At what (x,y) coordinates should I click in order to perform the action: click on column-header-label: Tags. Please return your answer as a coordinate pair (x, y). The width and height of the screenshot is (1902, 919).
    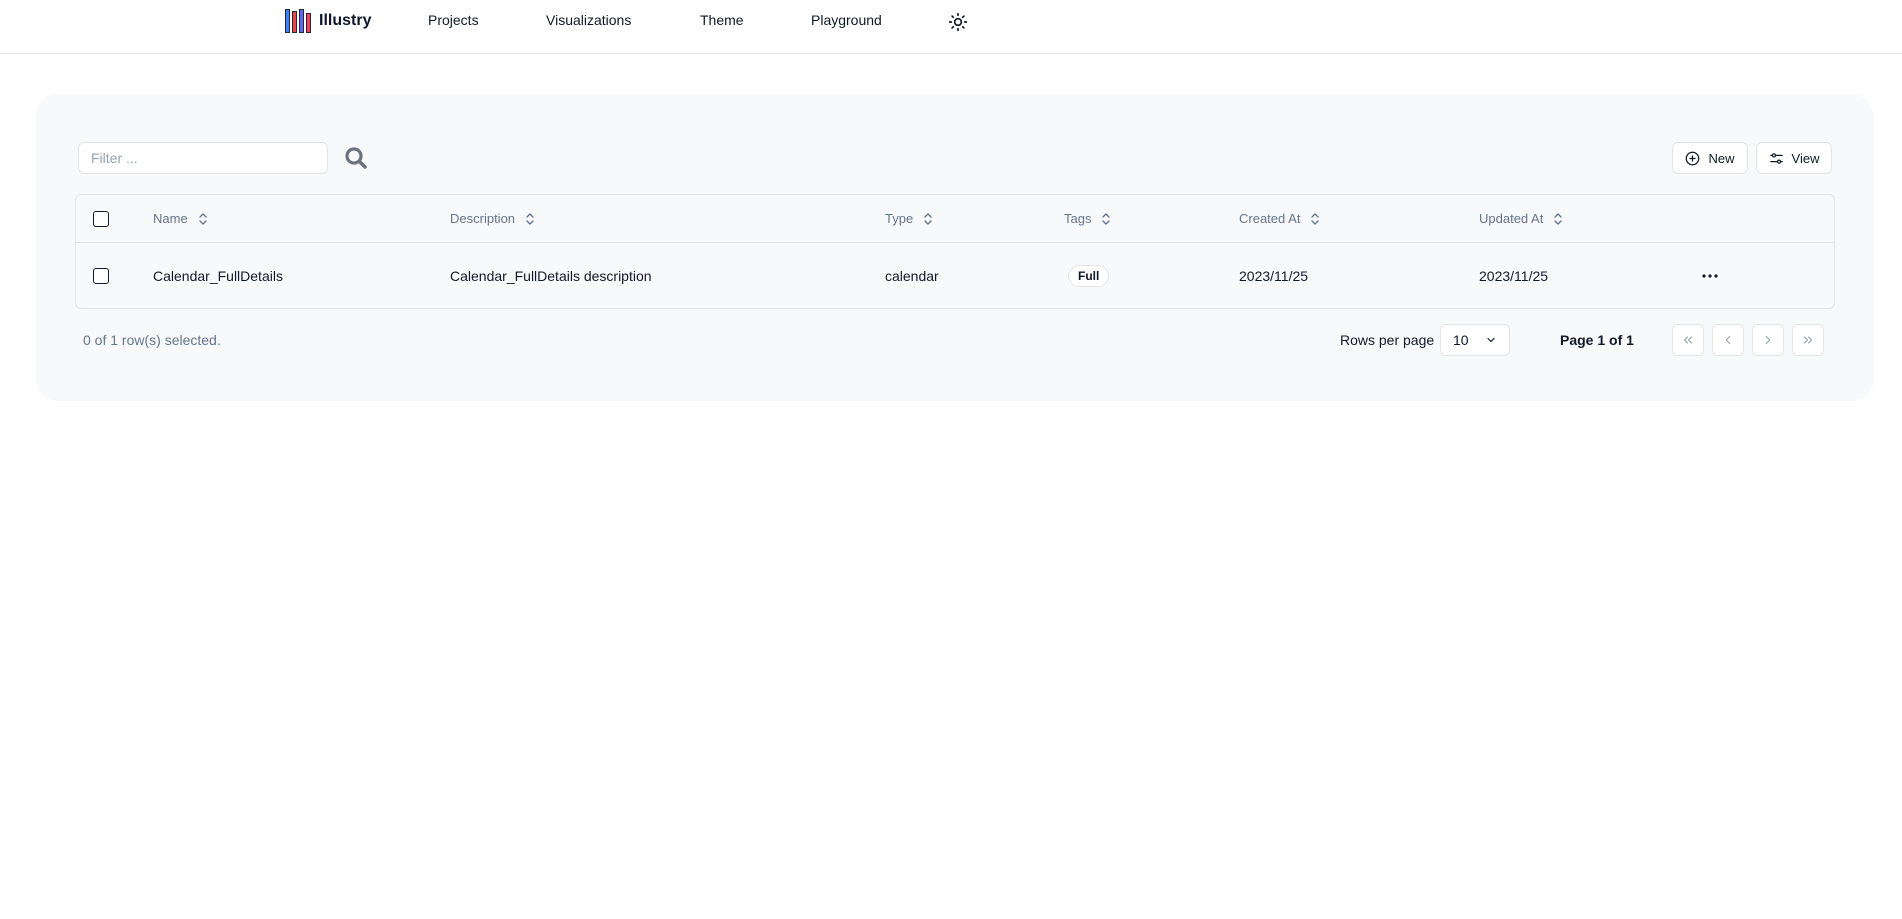
    Looking at the image, I should click on (1078, 218).